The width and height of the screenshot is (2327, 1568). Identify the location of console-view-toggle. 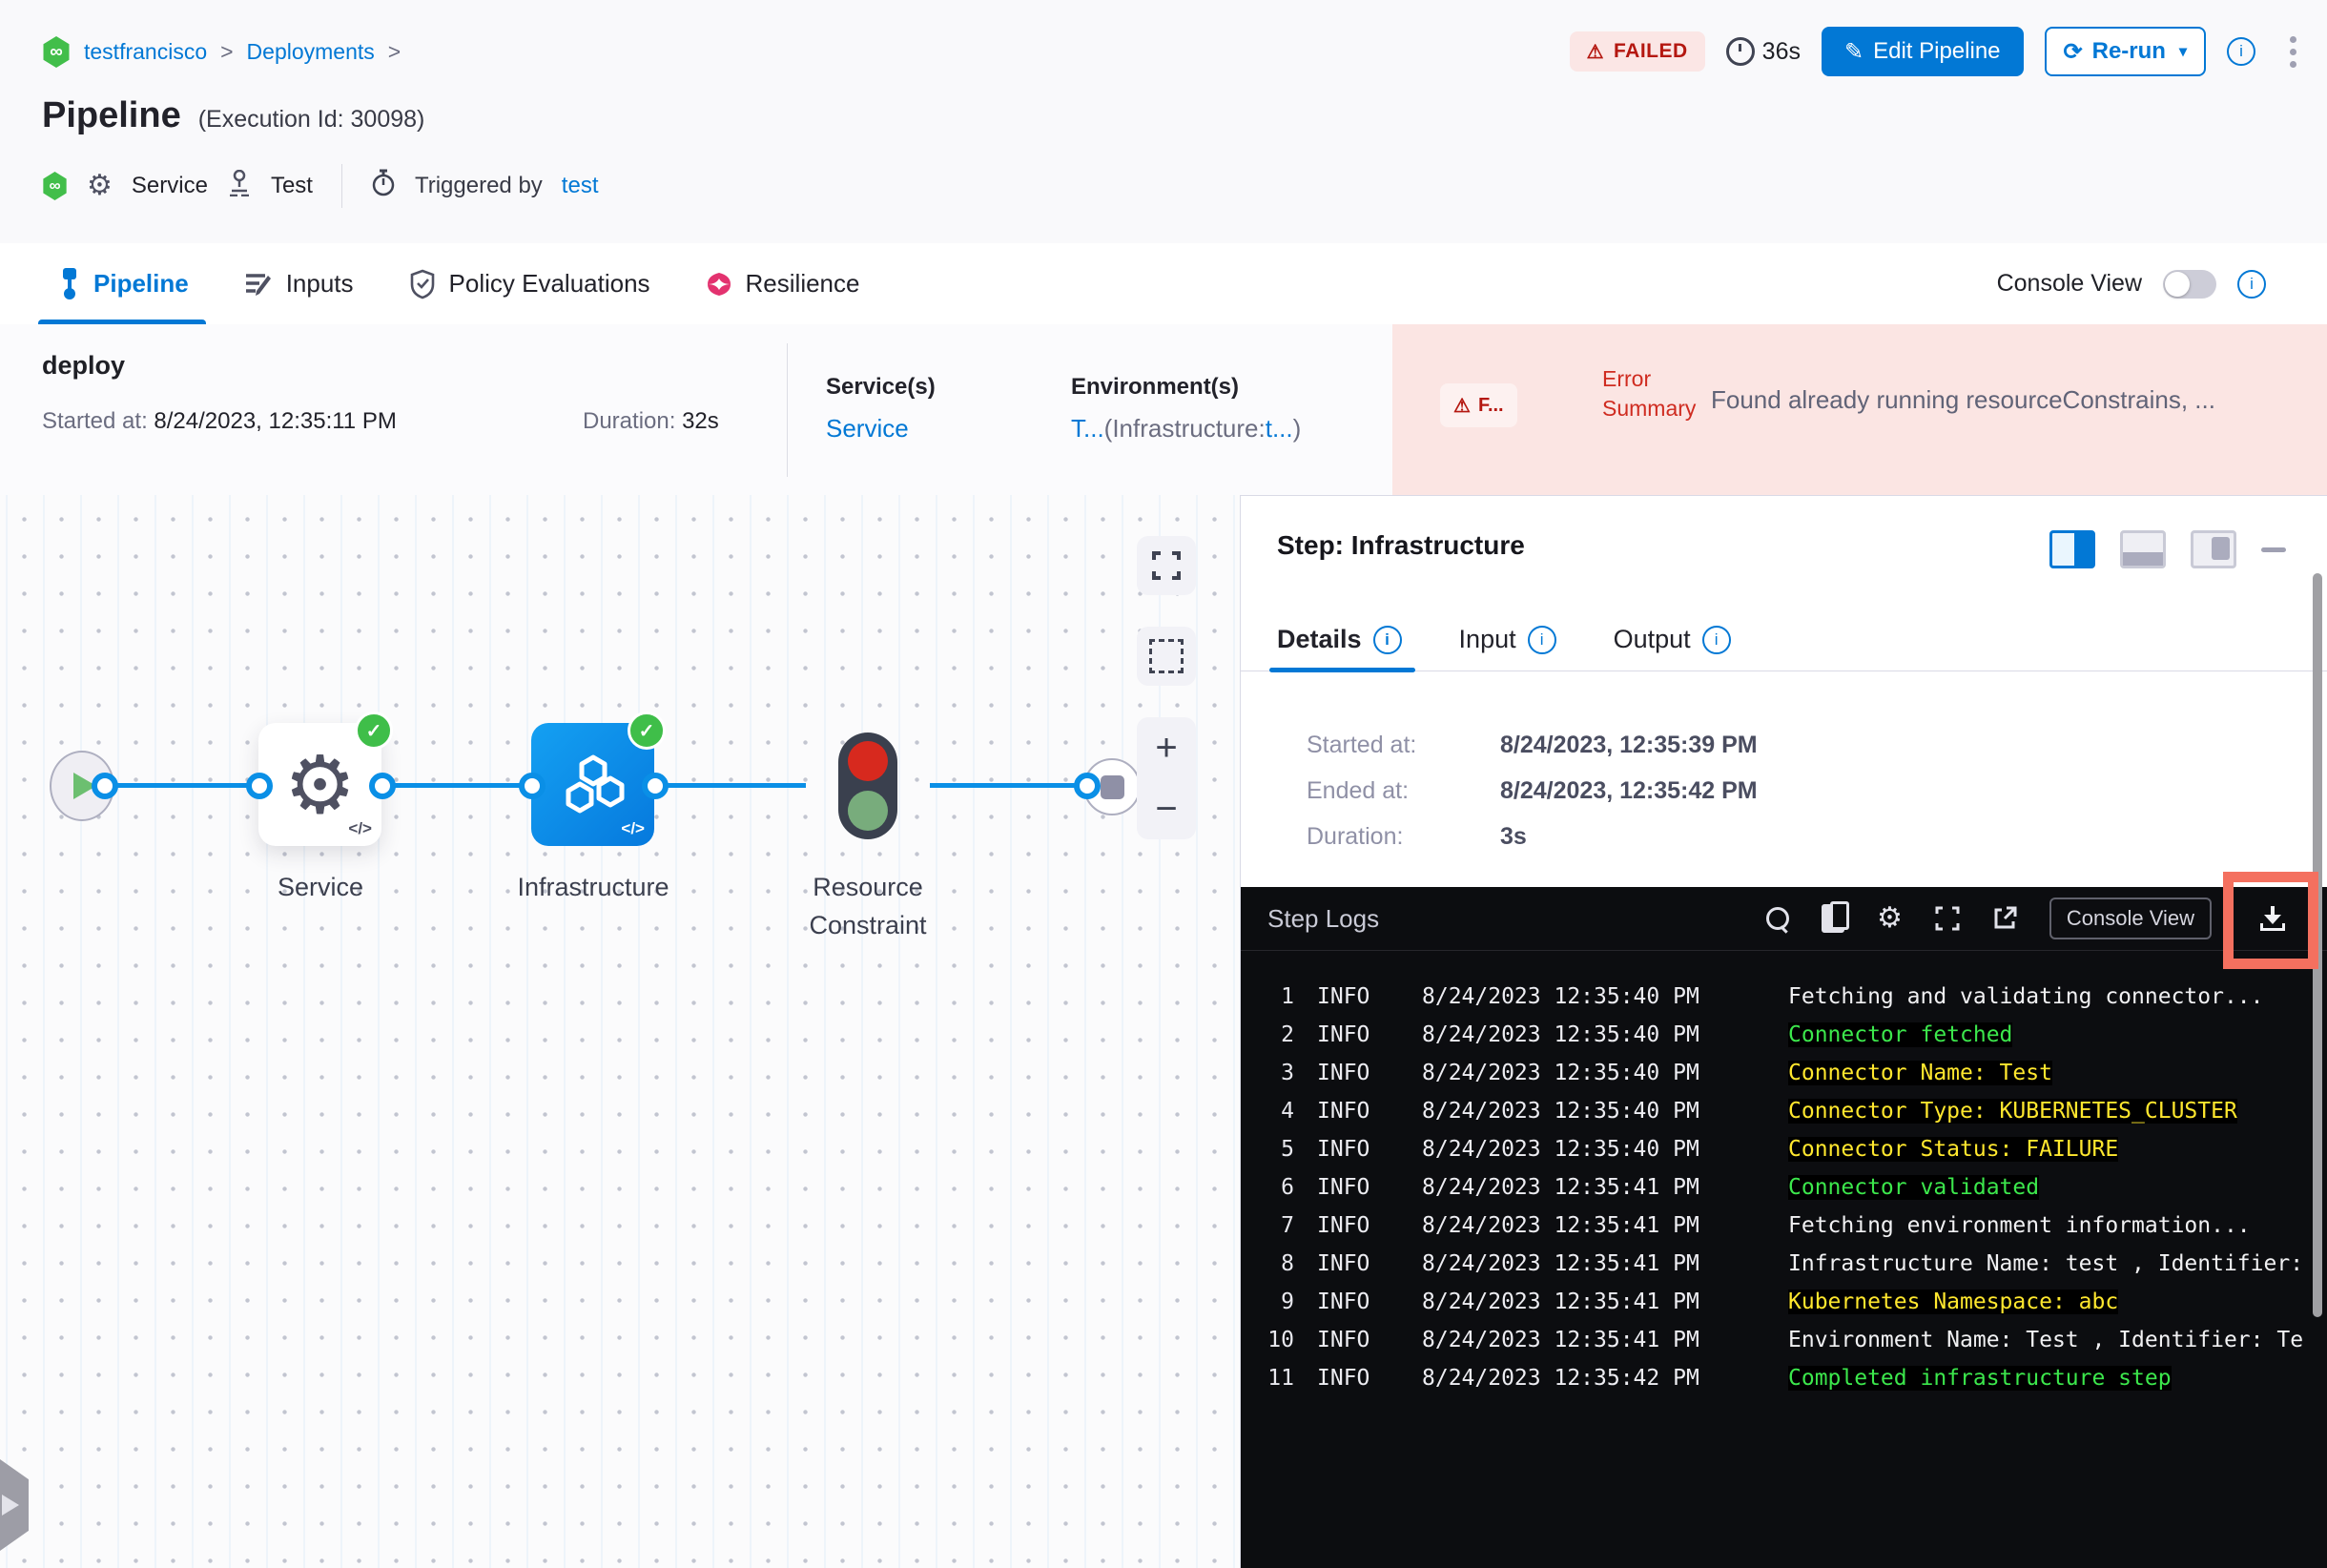
(2189, 284).